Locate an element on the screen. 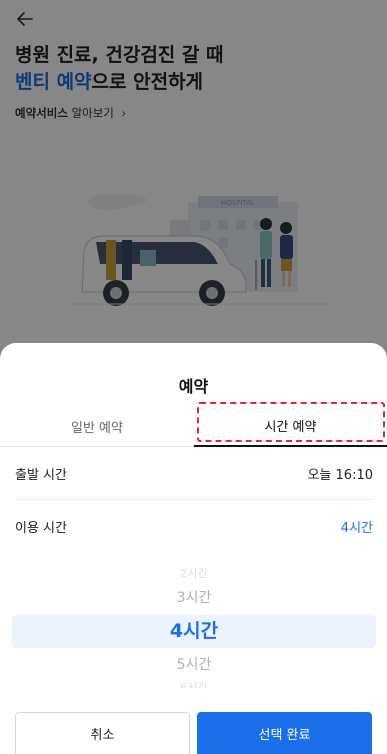 This screenshot has width=387, height=754. departure-time-label: 출발 시간 is located at coordinates (41, 475).